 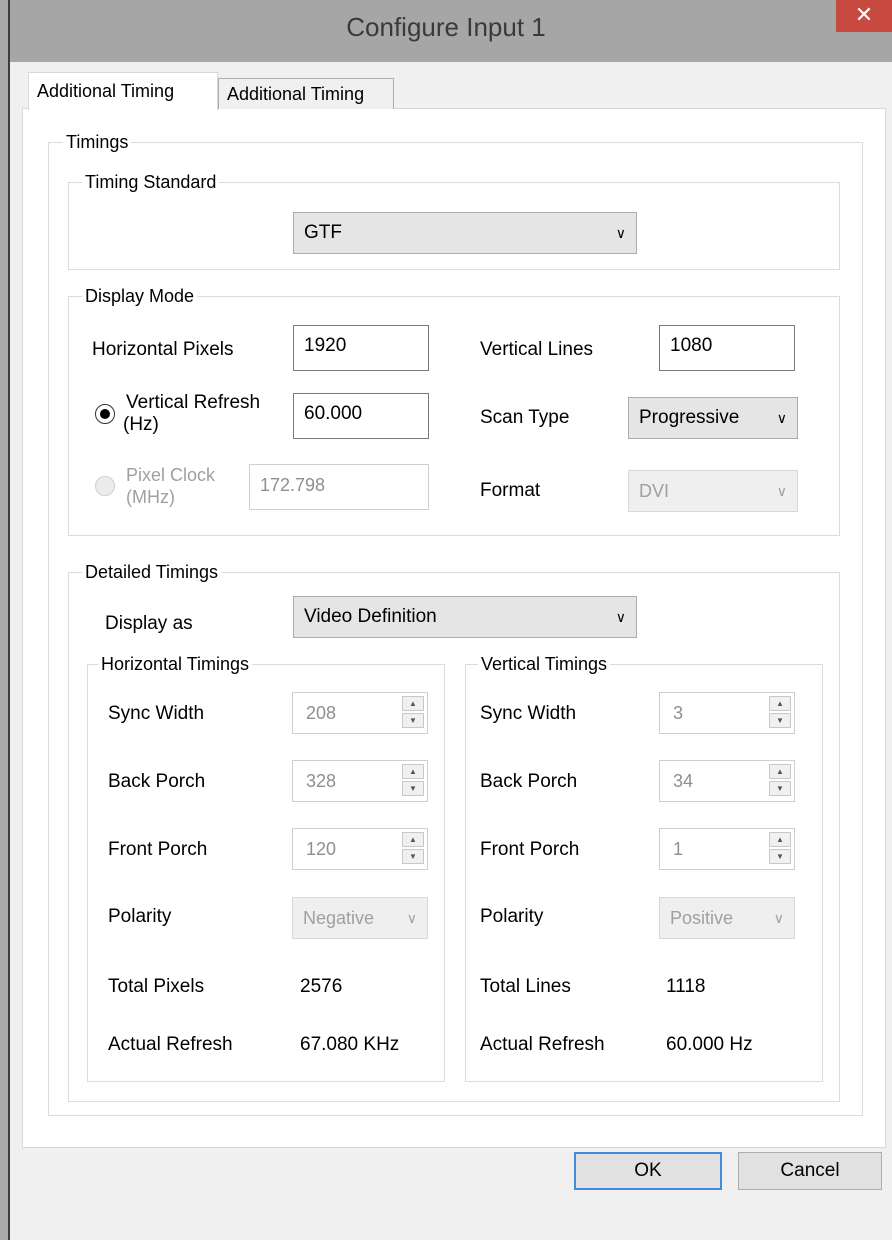 What do you see at coordinates (97, 142) in the screenshot?
I see `timings-group-label: Timings` at bounding box center [97, 142].